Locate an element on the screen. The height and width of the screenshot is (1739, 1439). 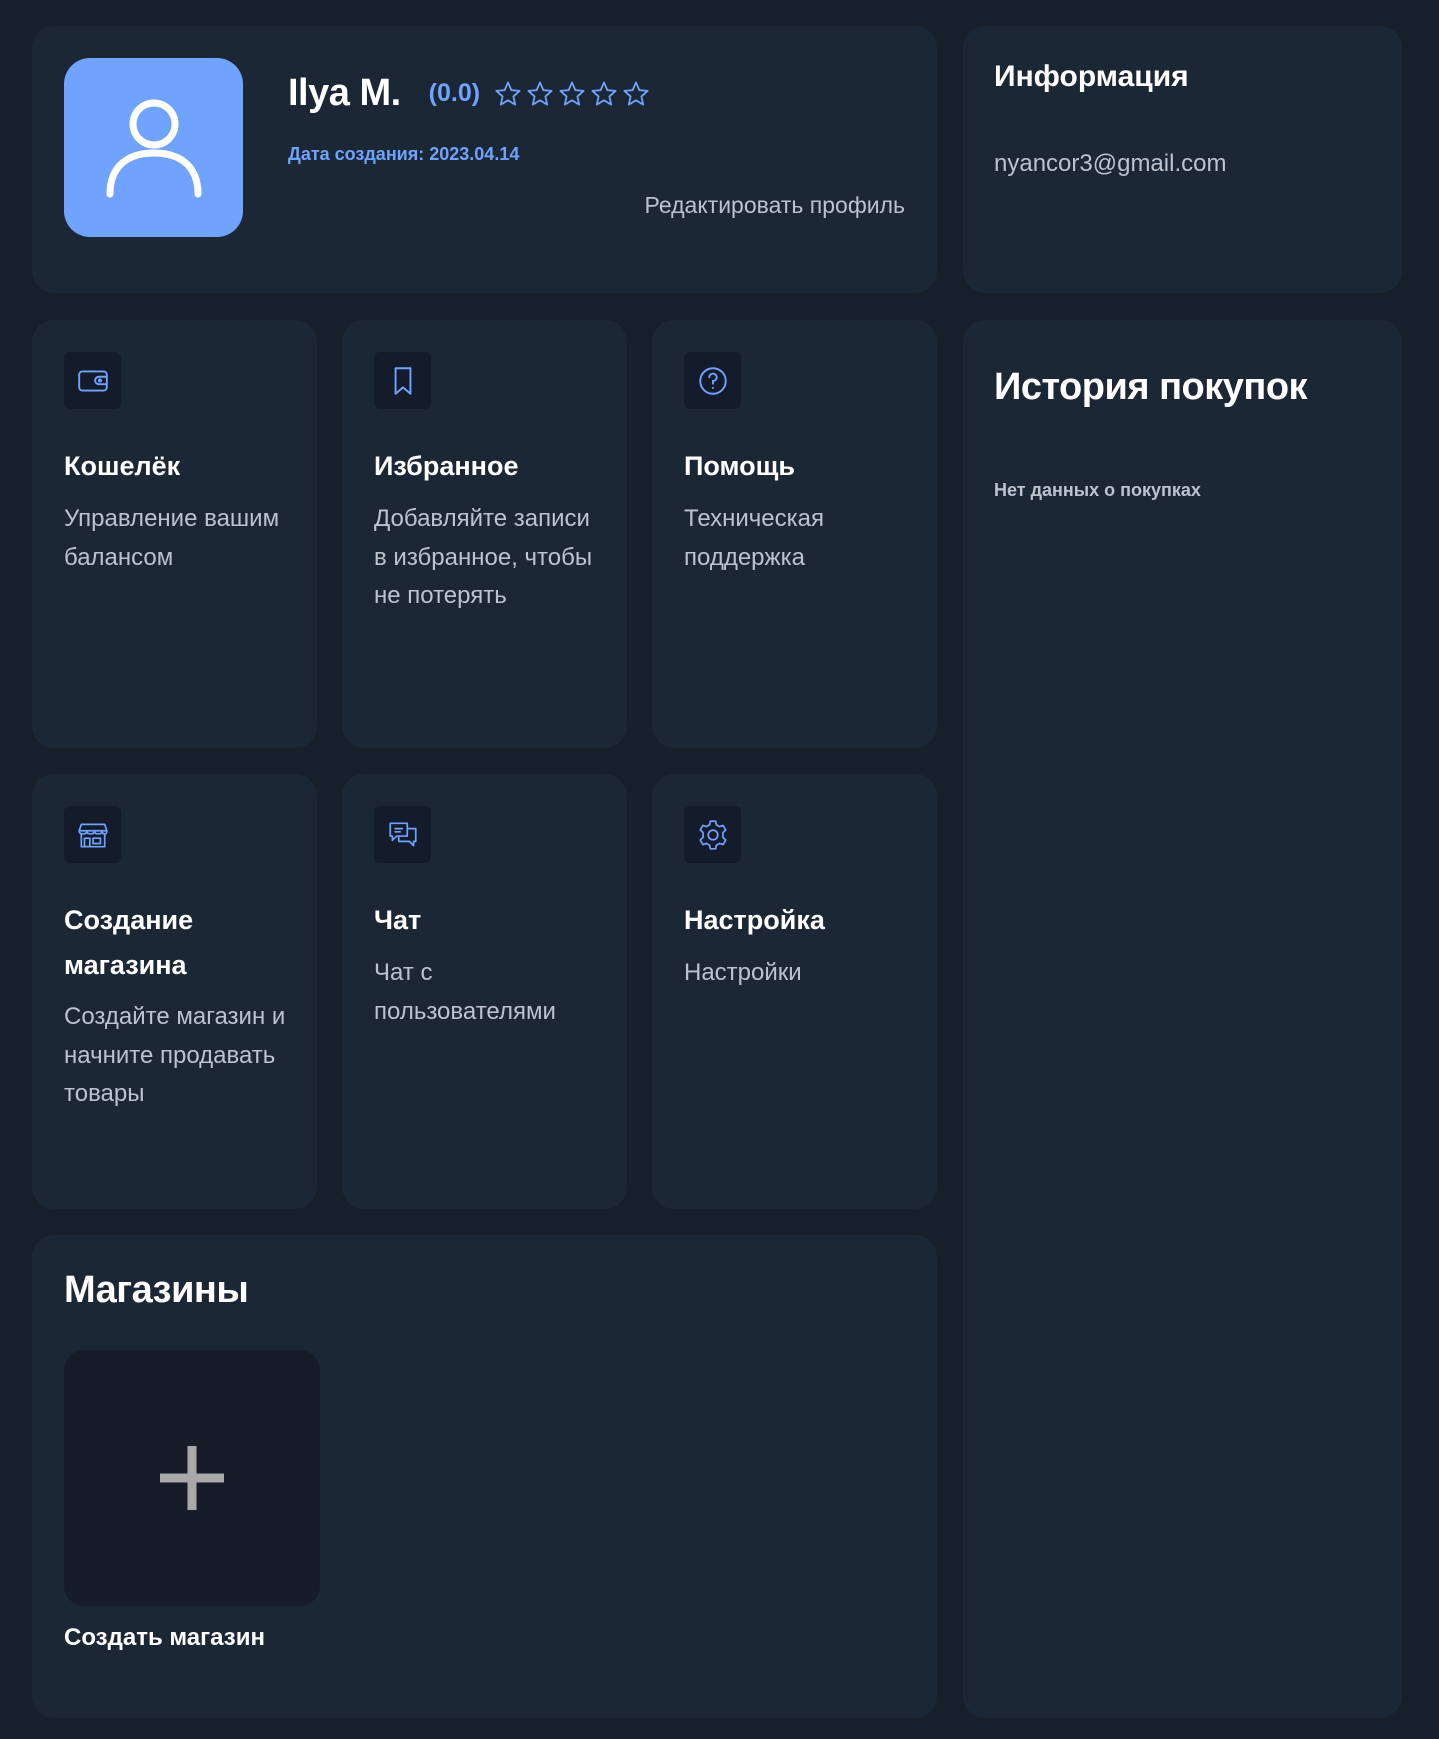
tile-title: Кошелёк is located at coordinates (122, 466).